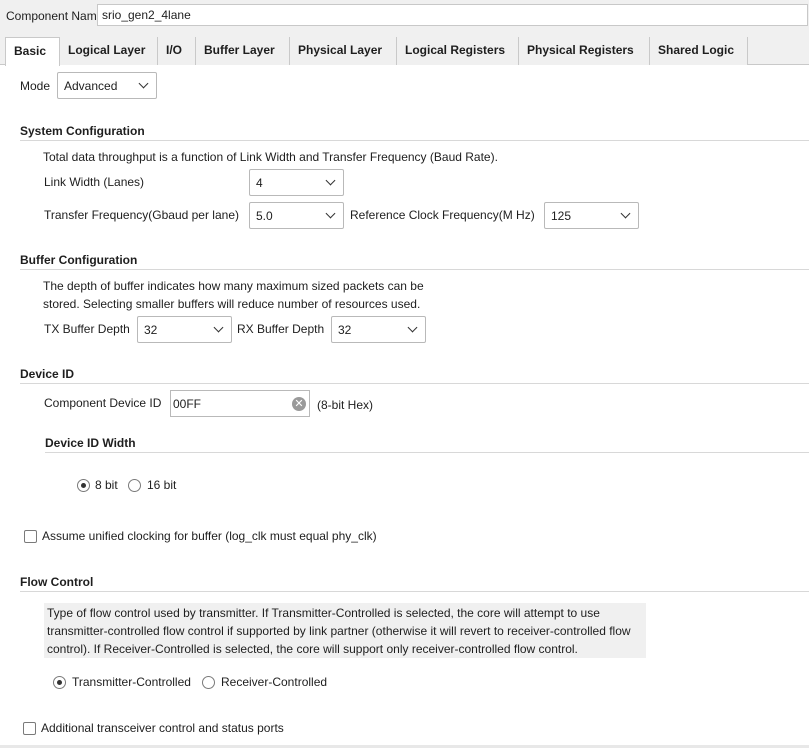  I want to click on tab-logical-registers: Logical Registers, so click(458, 51).